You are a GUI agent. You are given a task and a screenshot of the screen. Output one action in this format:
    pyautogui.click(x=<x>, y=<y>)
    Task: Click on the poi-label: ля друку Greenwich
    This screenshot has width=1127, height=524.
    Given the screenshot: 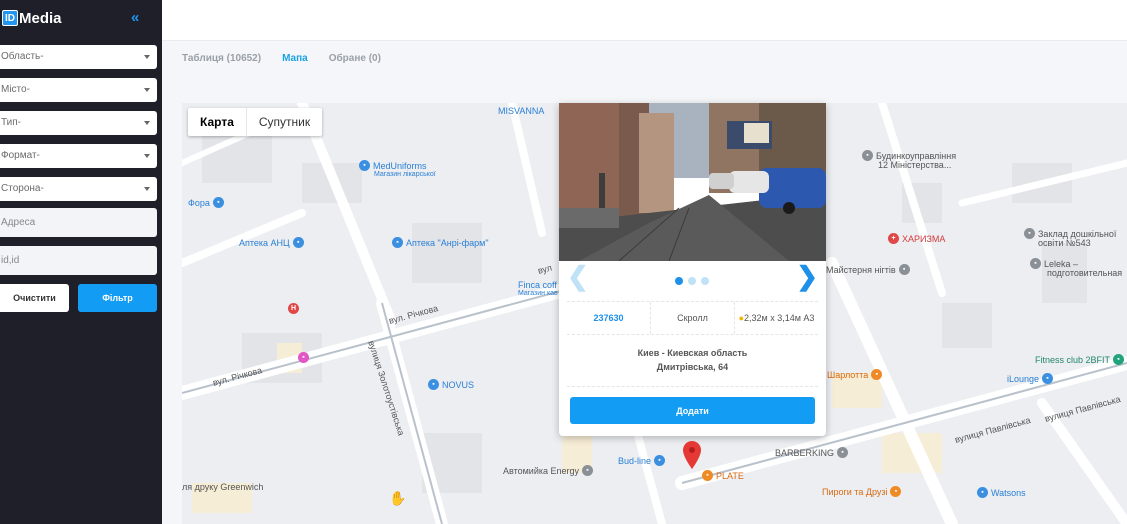 What is the action you would take?
    pyautogui.click(x=223, y=487)
    